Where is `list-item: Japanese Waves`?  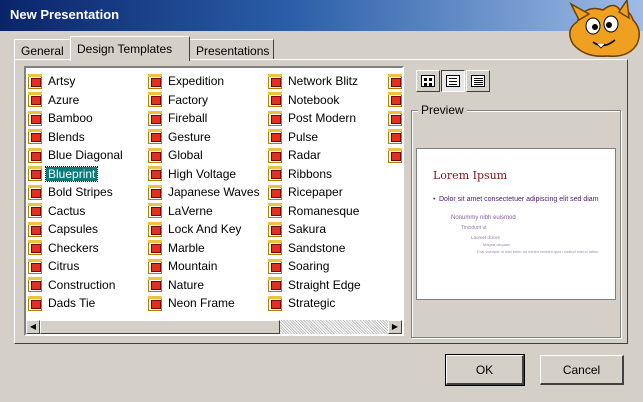
list-item: Japanese Waves is located at coordinates (205, 192).